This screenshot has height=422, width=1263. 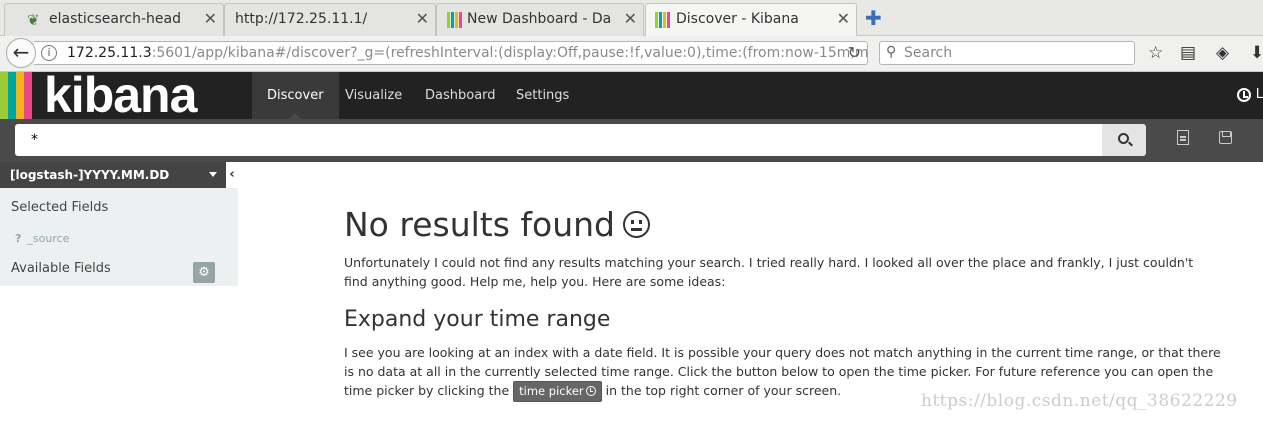 I want to click on query-bar, so click(x=631, y=140).